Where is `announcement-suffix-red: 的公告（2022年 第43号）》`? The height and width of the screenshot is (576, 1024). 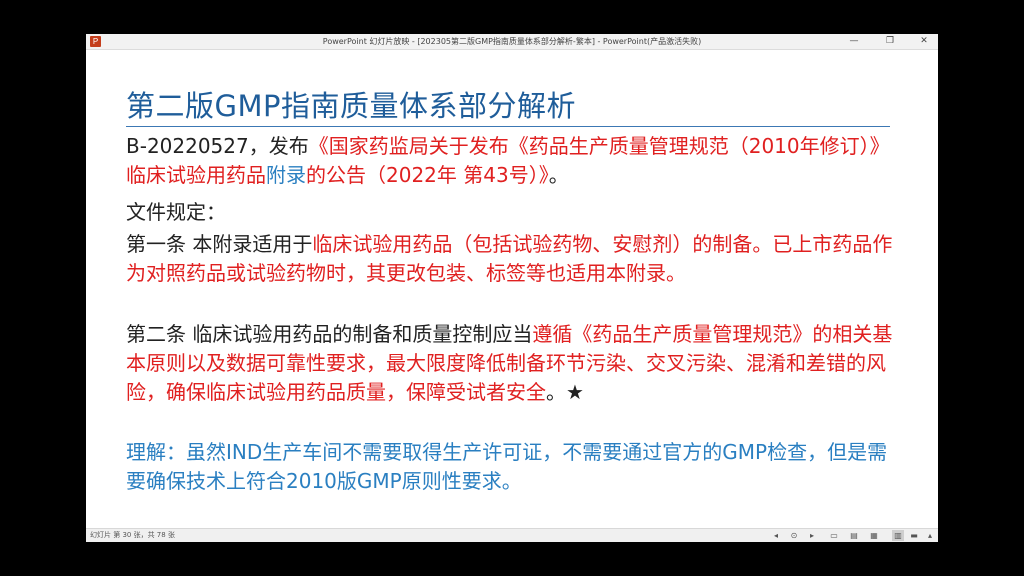
announcement-suffix-red: 的公告（2022年 第43号）》 is located at coordinates (427, 175).